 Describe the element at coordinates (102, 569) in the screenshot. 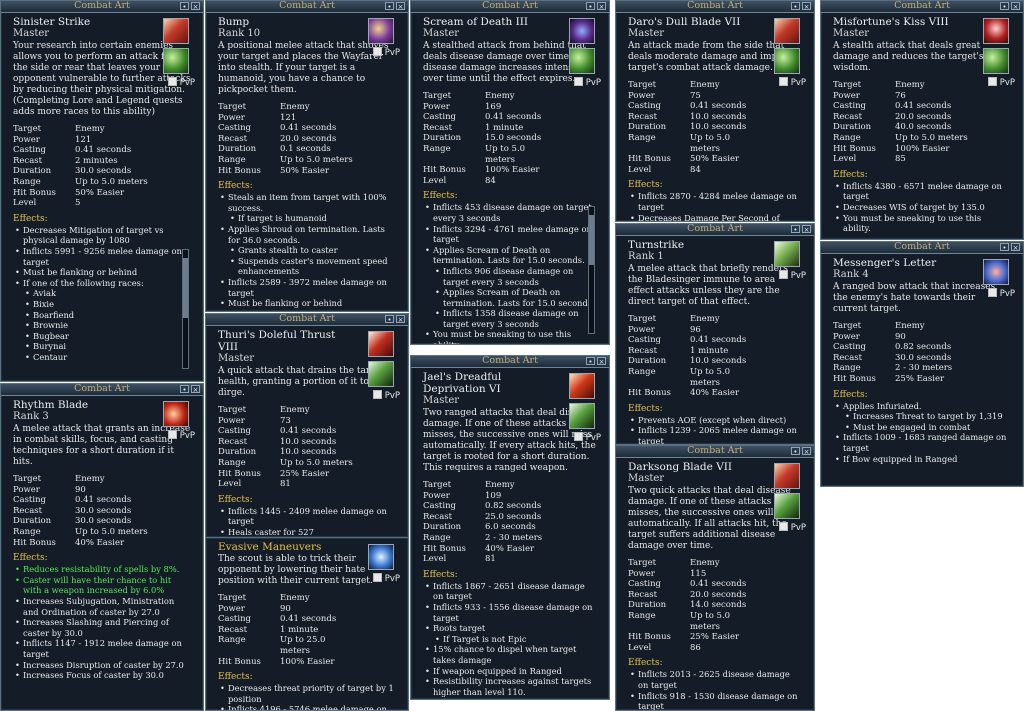

I see `effect-item: Reduces resistability of spells by 8%.` at that location.